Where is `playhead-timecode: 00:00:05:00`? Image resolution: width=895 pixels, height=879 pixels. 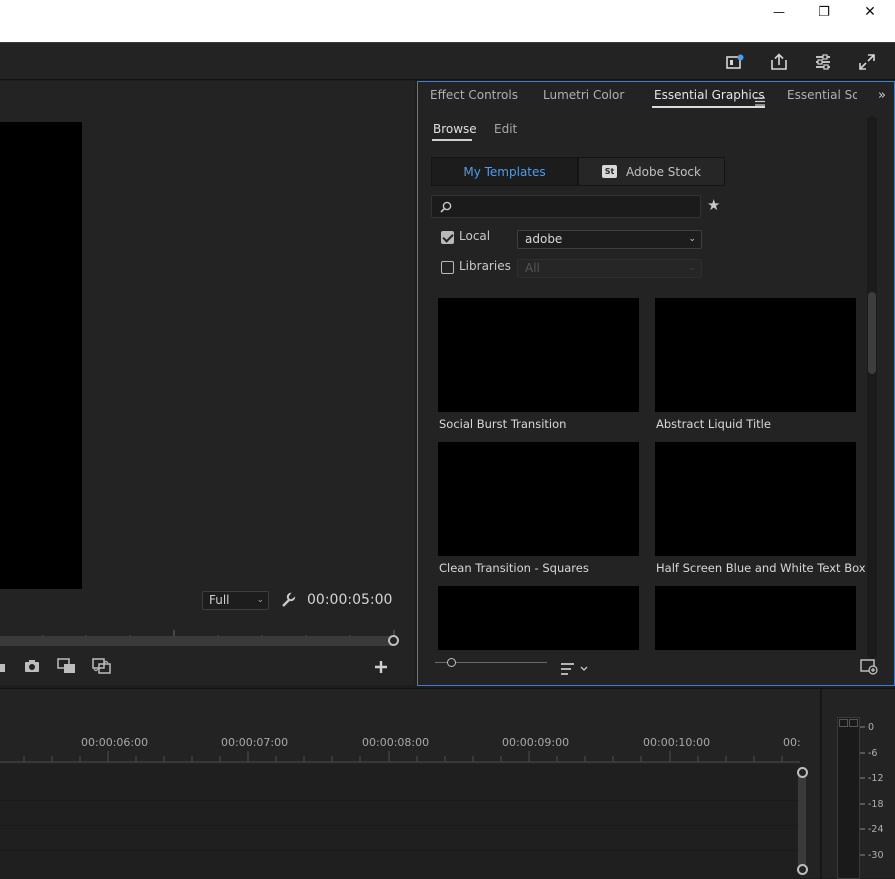 playhead-timecode: 00:00:05:00 is located at coordinates (349, 600).